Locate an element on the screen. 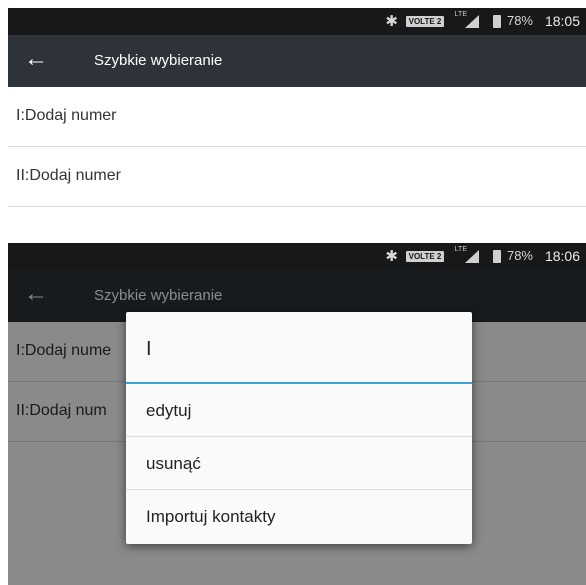 The height and width of the screenshot is (585, 586). status-time: 18:06 is located at coordinates (562, 256).